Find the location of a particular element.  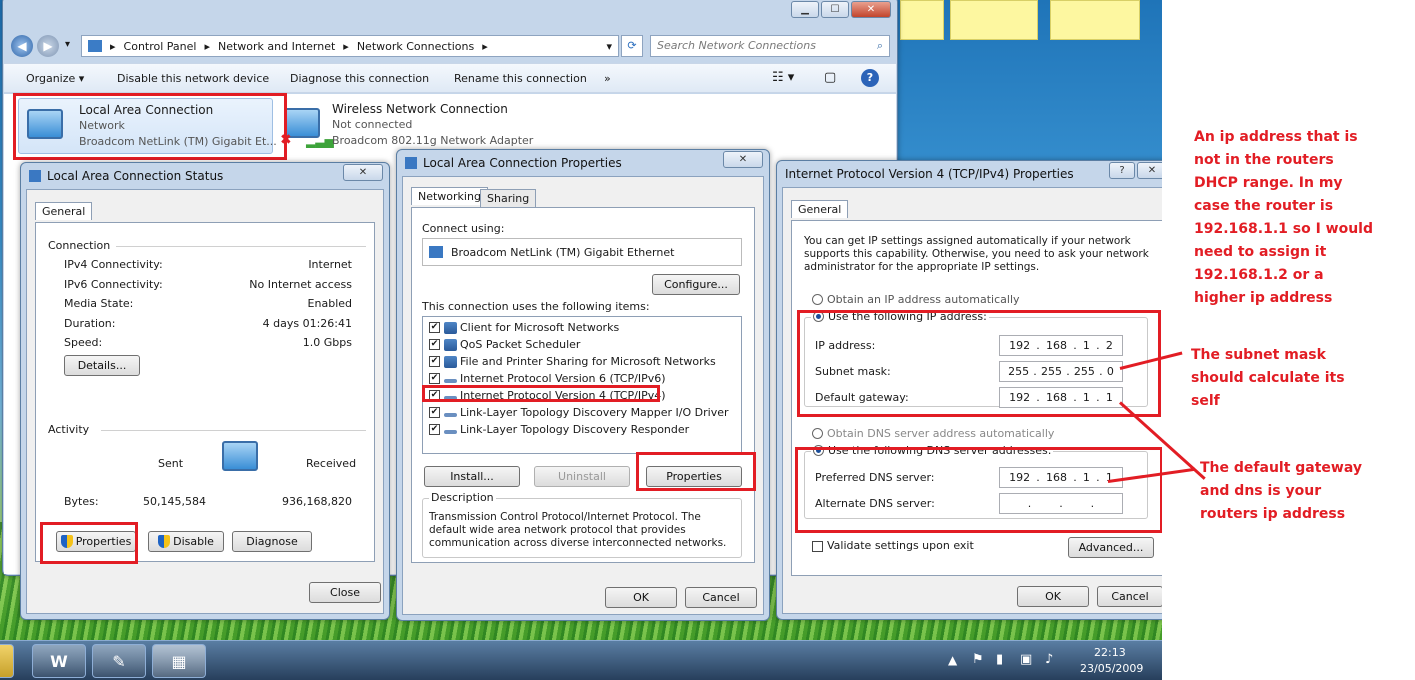

help-button: ? is located at coordinates (1122, 170).